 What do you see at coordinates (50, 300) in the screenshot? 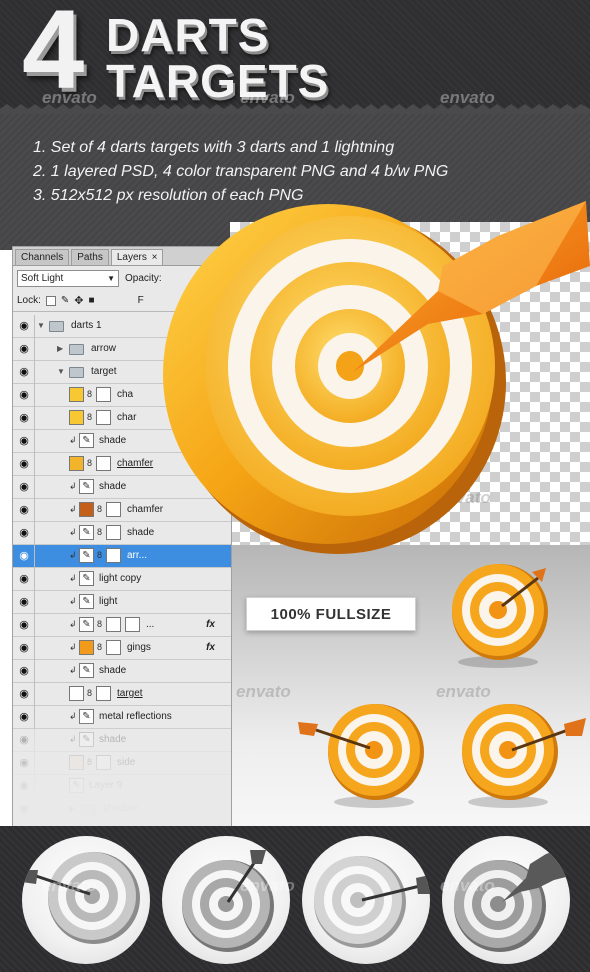
I see `lock-transparent-icon` at bounding box center [50, 300].